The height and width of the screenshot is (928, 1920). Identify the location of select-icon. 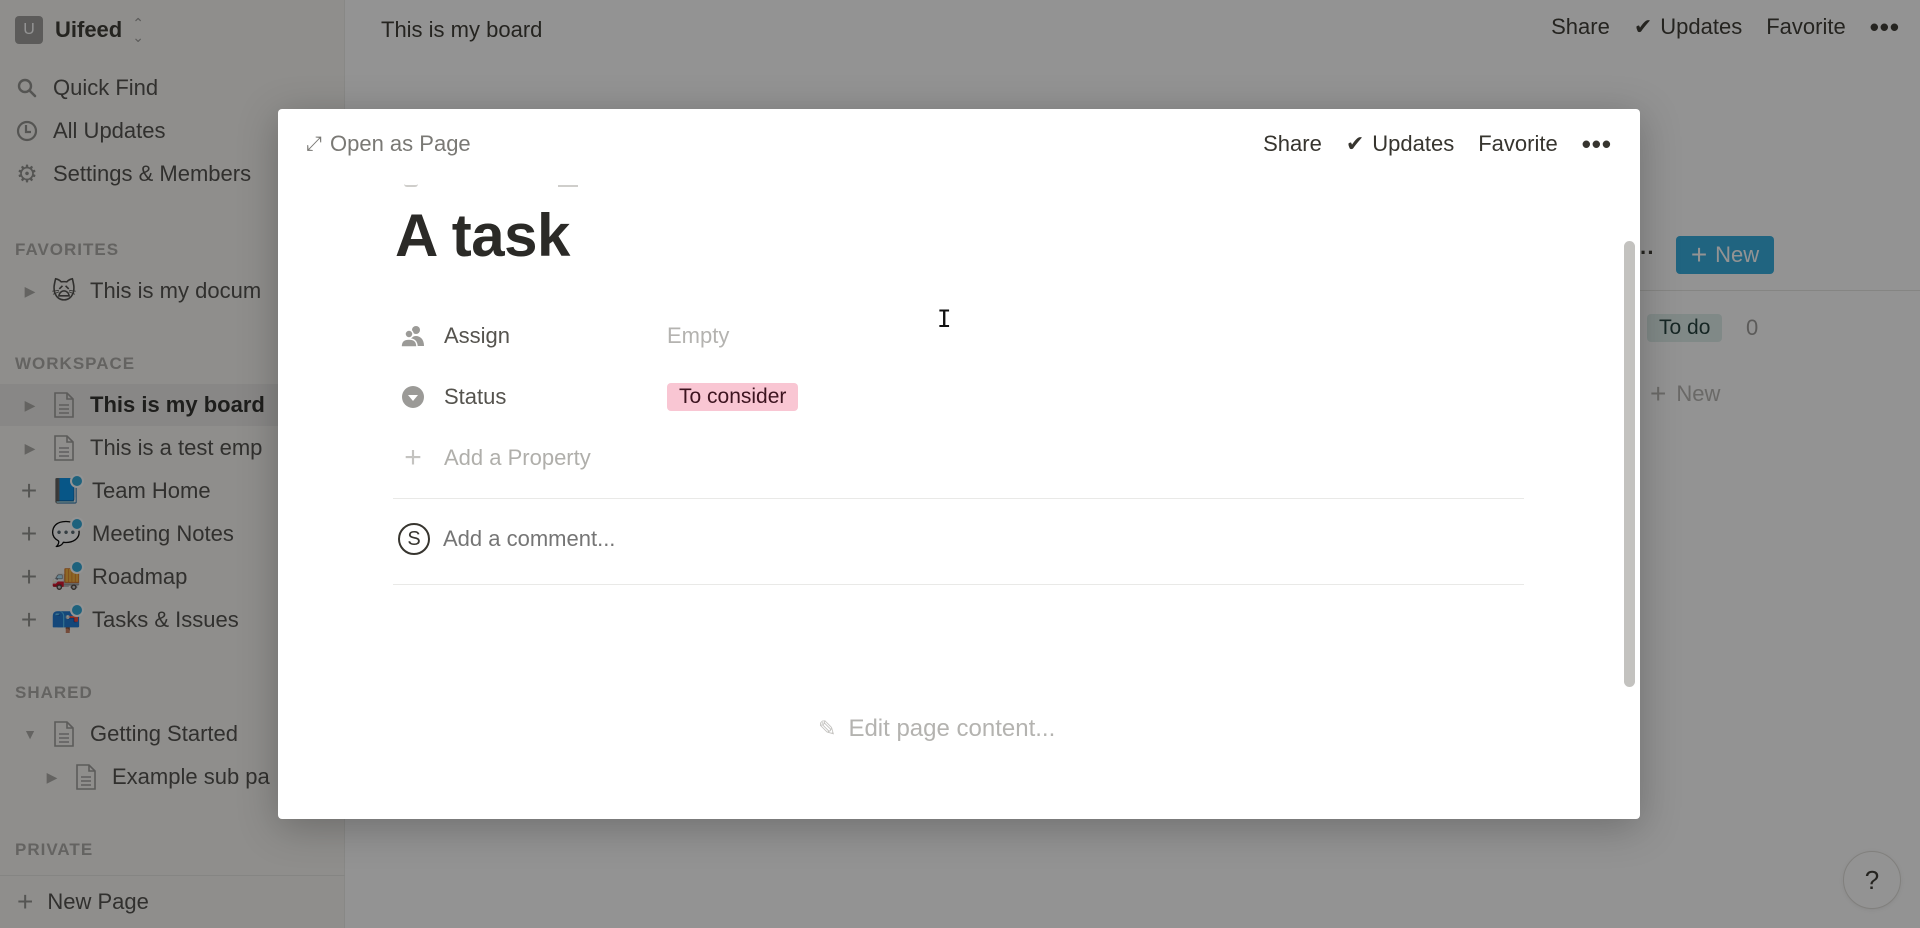
(413, 397).